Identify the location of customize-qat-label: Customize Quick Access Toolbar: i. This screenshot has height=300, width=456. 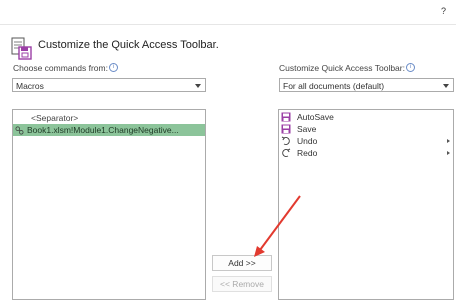
(347, 68).